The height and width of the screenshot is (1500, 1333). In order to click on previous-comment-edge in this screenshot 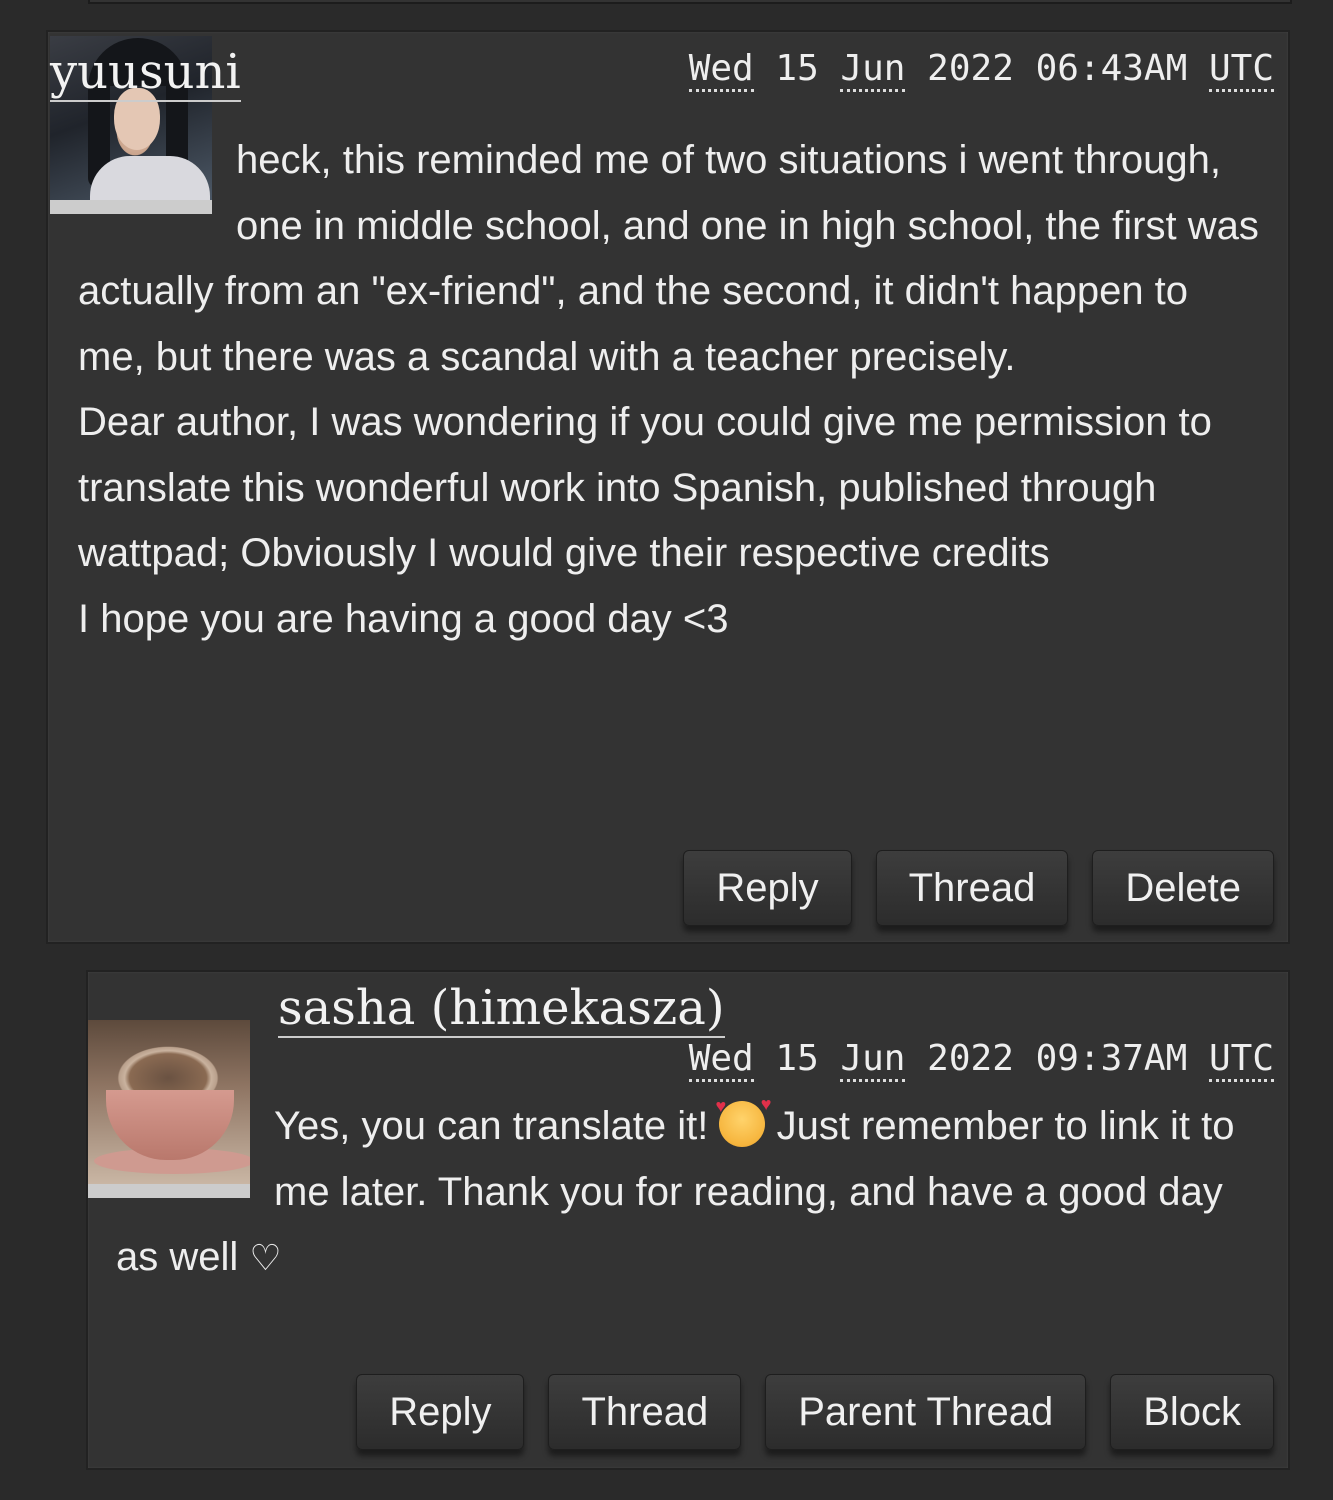, I will do `click(690, 2)`.